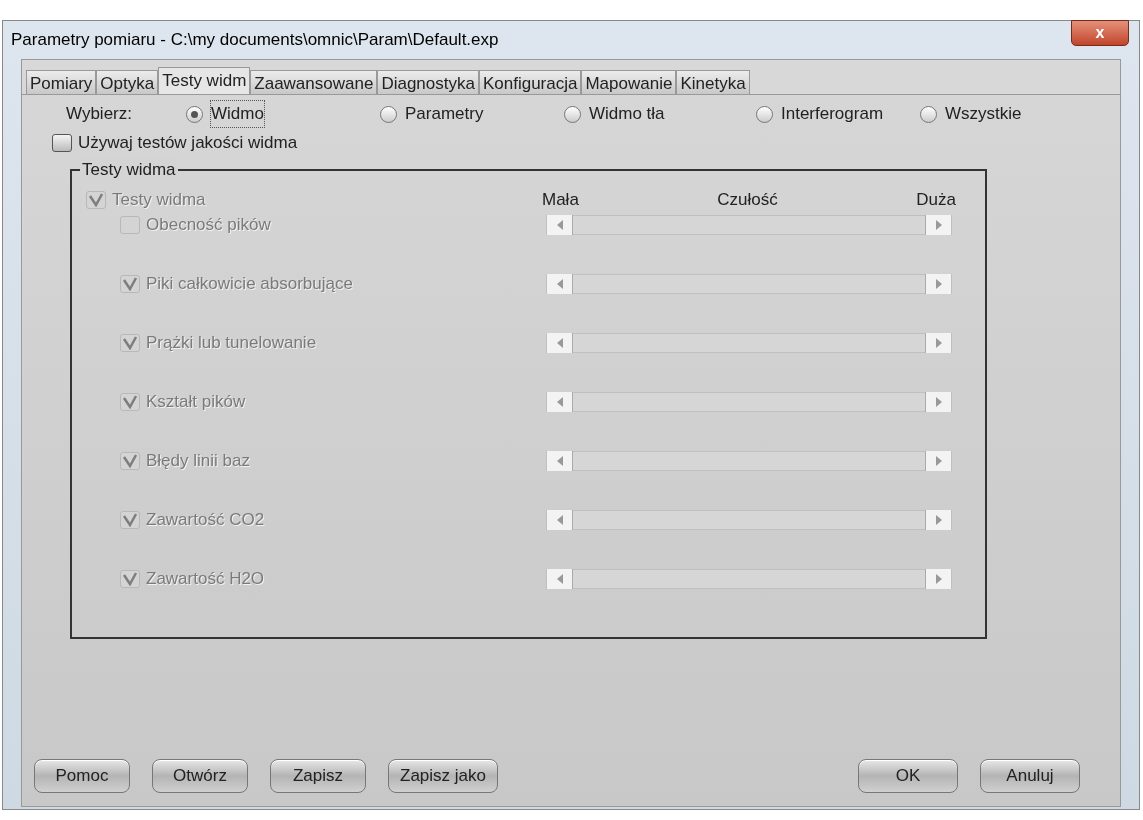 Image resolution: width=1143 pixels, height=820 pixels. Describe the element at coordinates (627, 114) in the screenshot. I see `radio-label: Widmo tła` at that location.